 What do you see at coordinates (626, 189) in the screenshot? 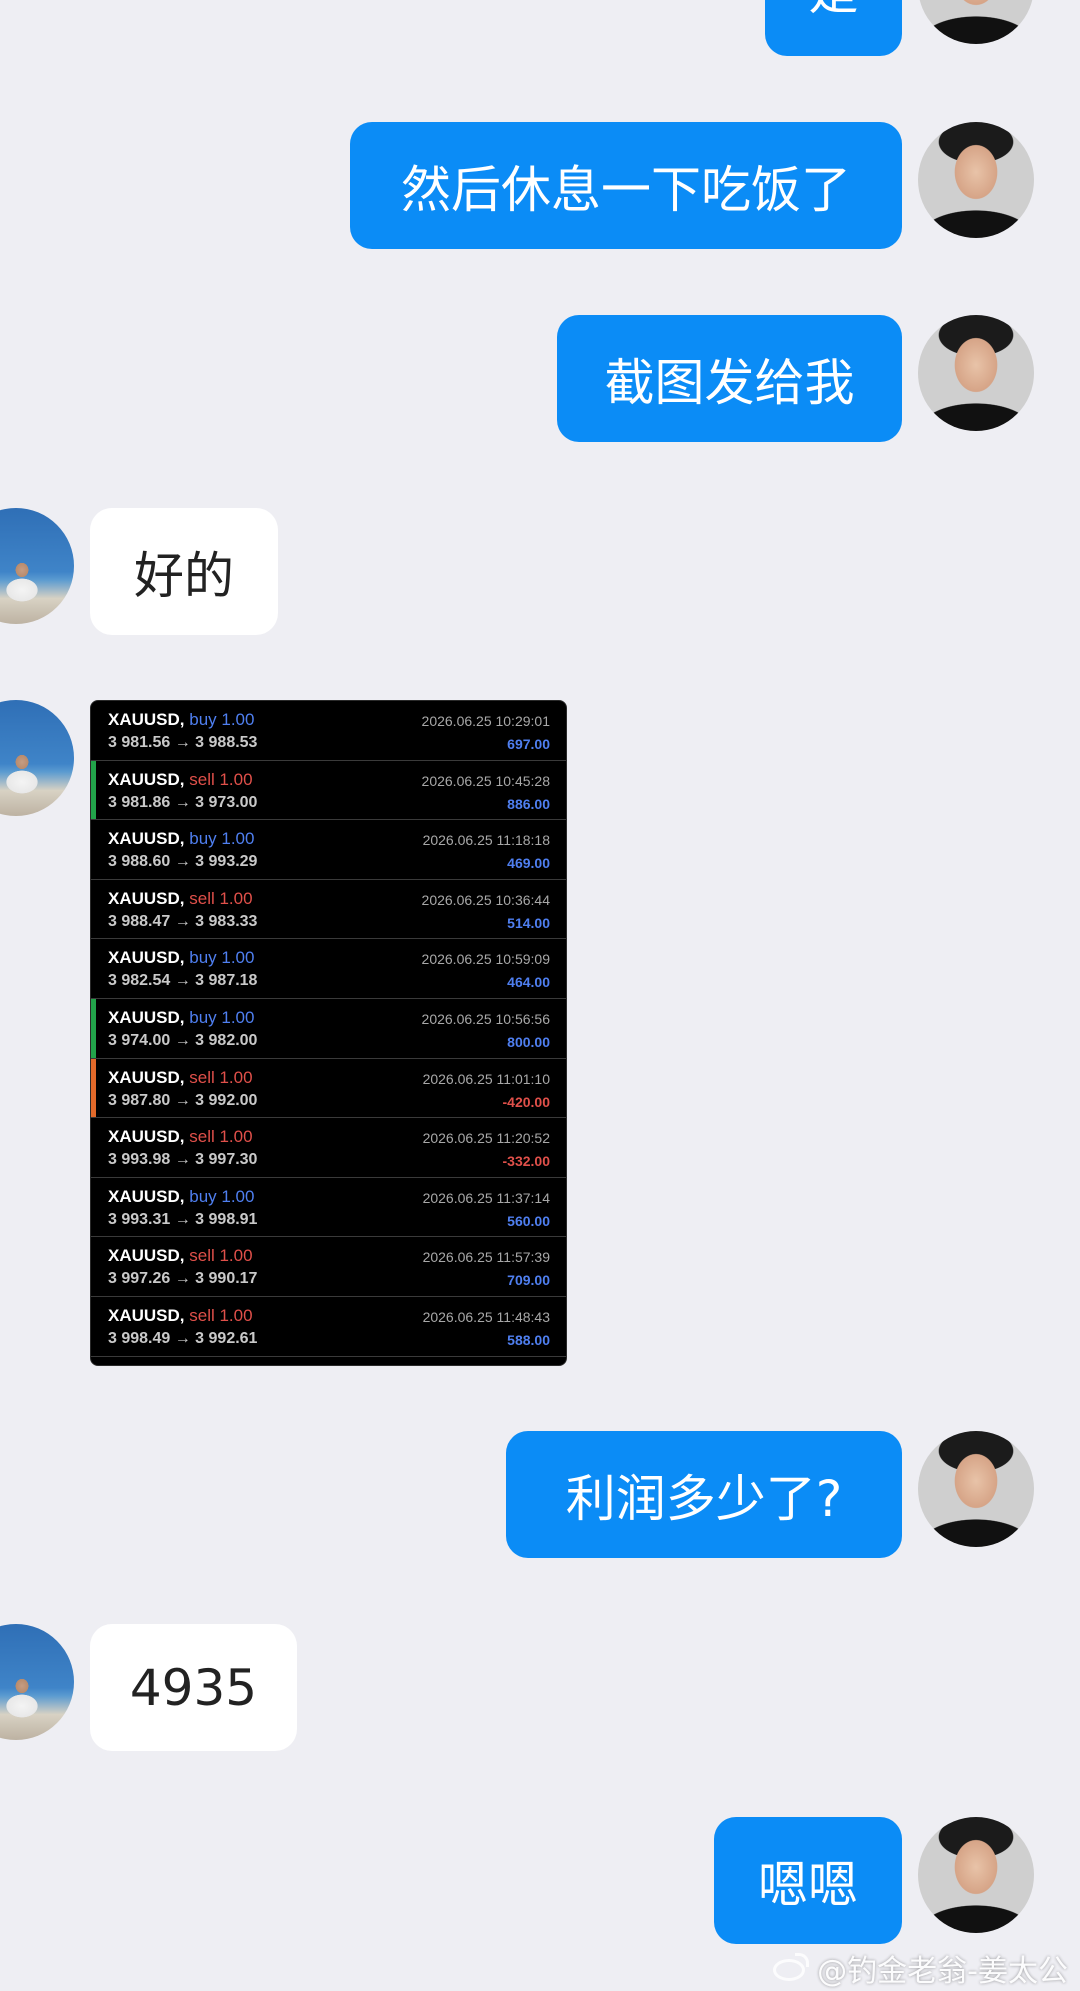
I see `message-text: 然后休息一下吃饭了` at bounding box center [626, 189].